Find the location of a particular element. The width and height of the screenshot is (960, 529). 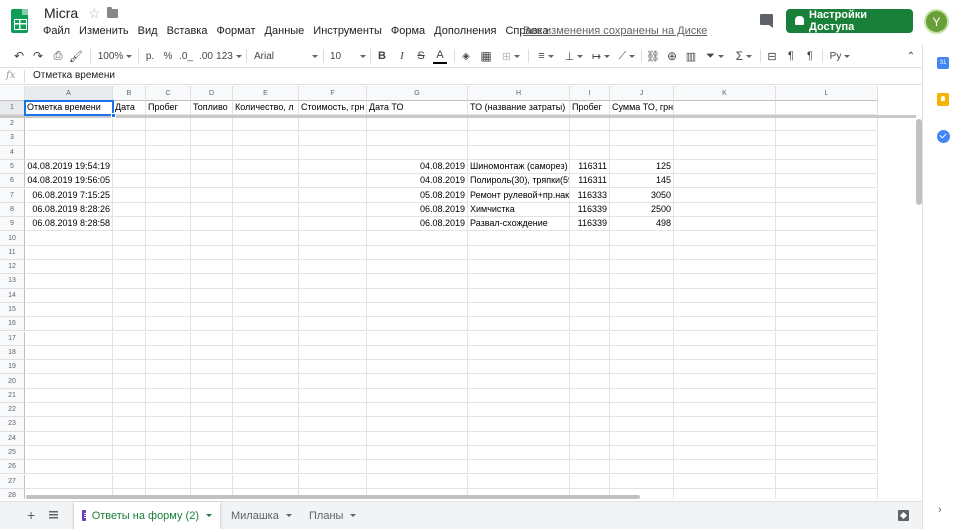

cell-b11 is located at coordinates (129, 252).